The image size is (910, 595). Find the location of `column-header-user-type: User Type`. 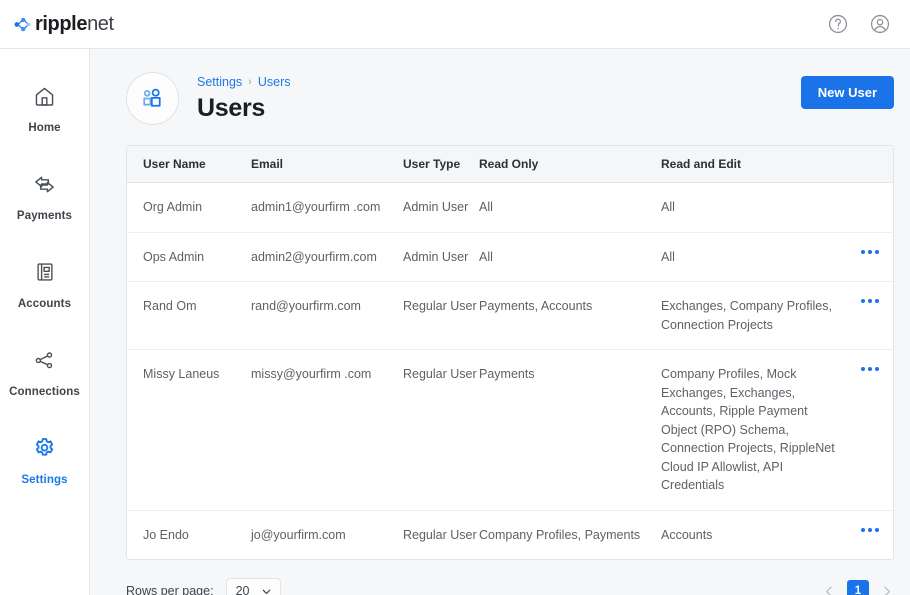

column-header-user-type: User Type is located at coordinates (441, 164).